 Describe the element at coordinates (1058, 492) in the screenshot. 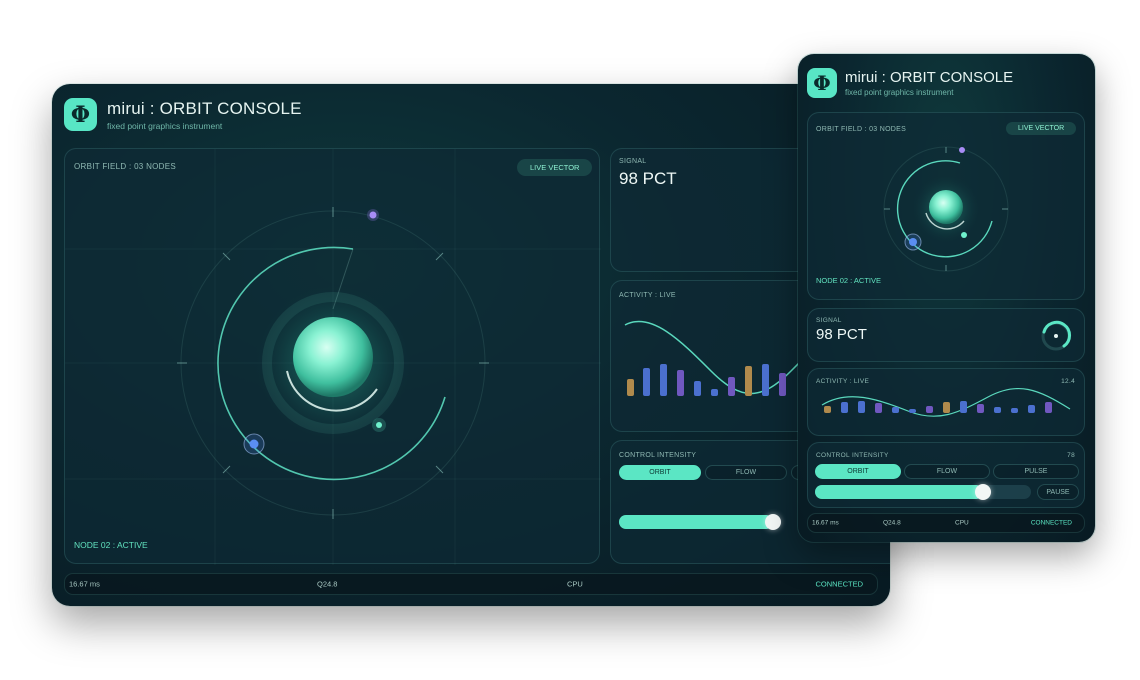

I see `pause-button: PAUSE` at that location.